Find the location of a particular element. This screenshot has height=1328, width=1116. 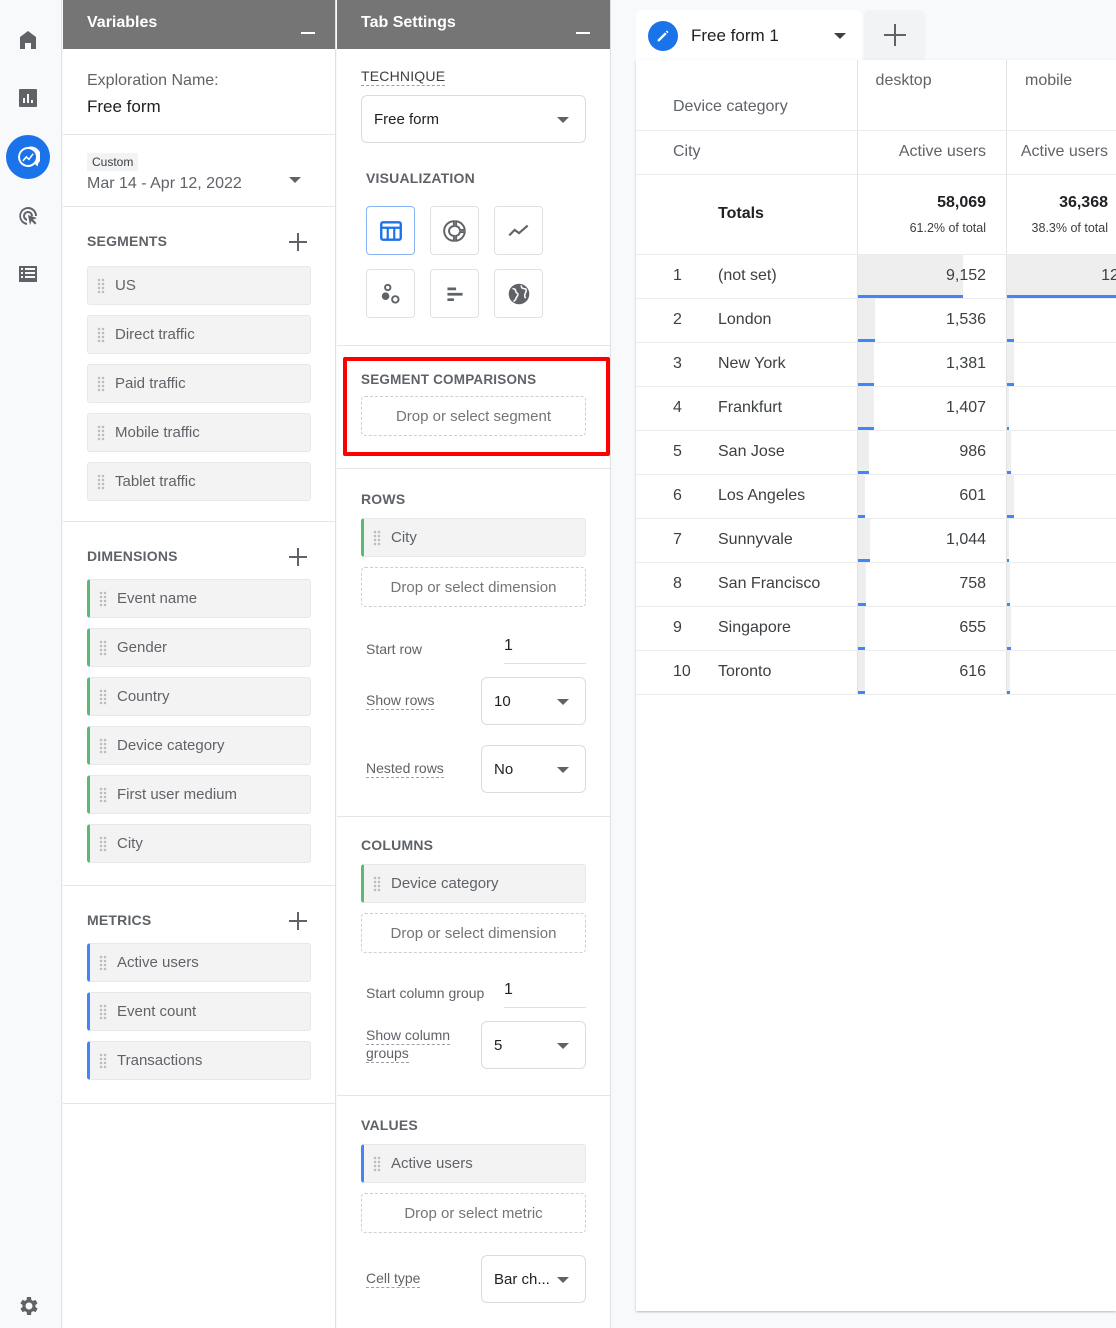

row-index: 6 is located at coordinates (677, 495).